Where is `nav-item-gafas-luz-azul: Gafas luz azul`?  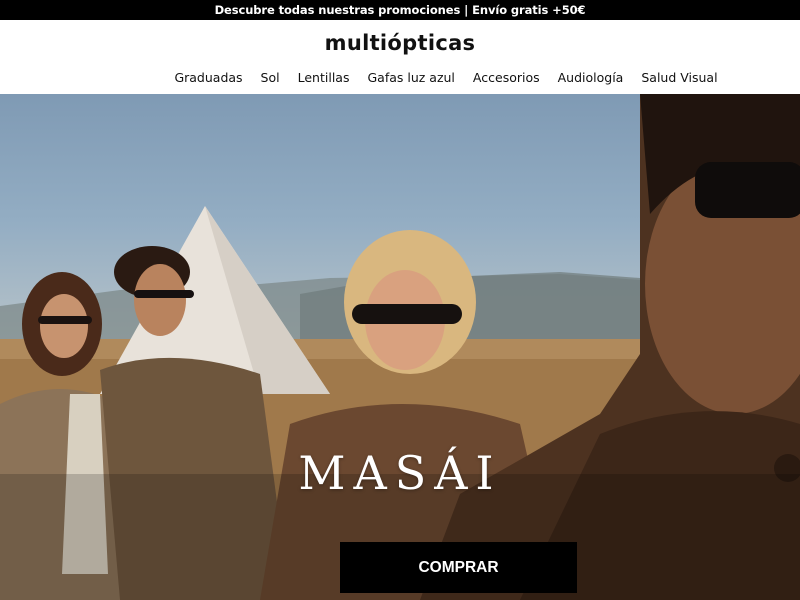 nav-item-gafas-luz-azul: Gafas luz azul is located at coordinates (410, 80).